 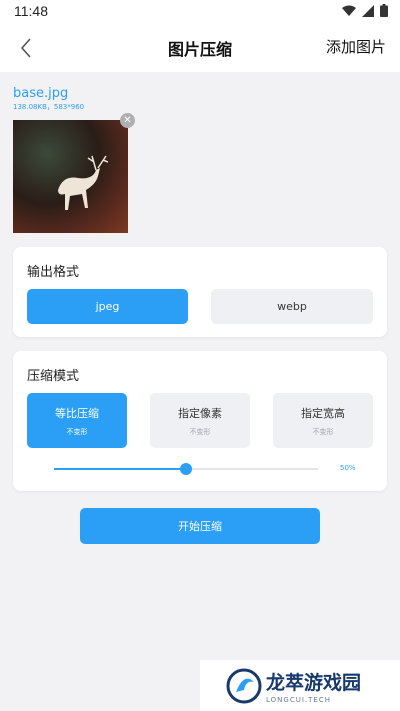 I want to click on status-icons, so click(x=365, y=10).